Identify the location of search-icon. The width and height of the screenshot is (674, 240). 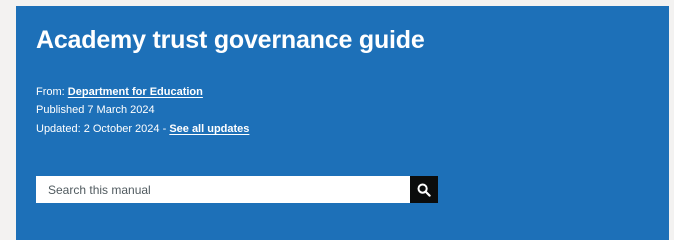
(424, 190).